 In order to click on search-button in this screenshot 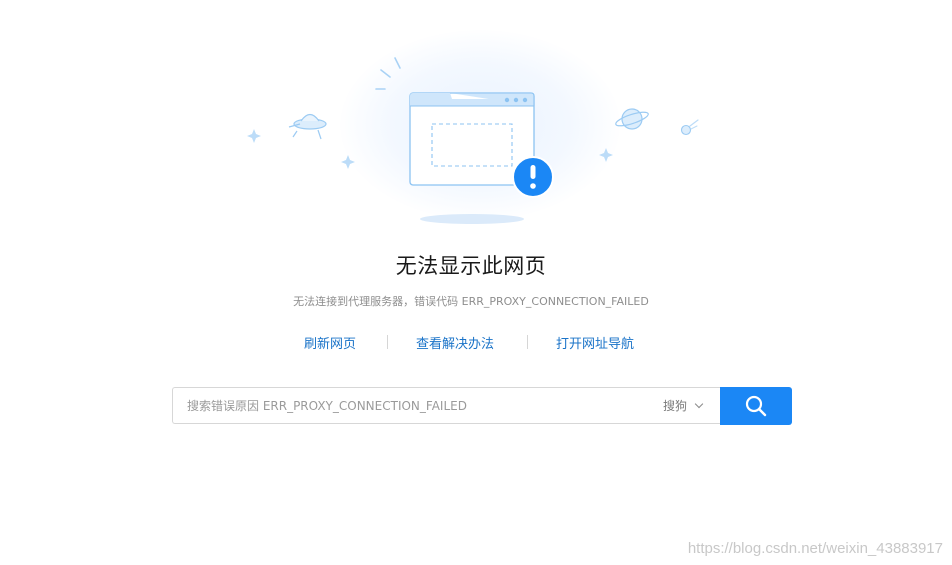, I will do `click(756, 406)`.